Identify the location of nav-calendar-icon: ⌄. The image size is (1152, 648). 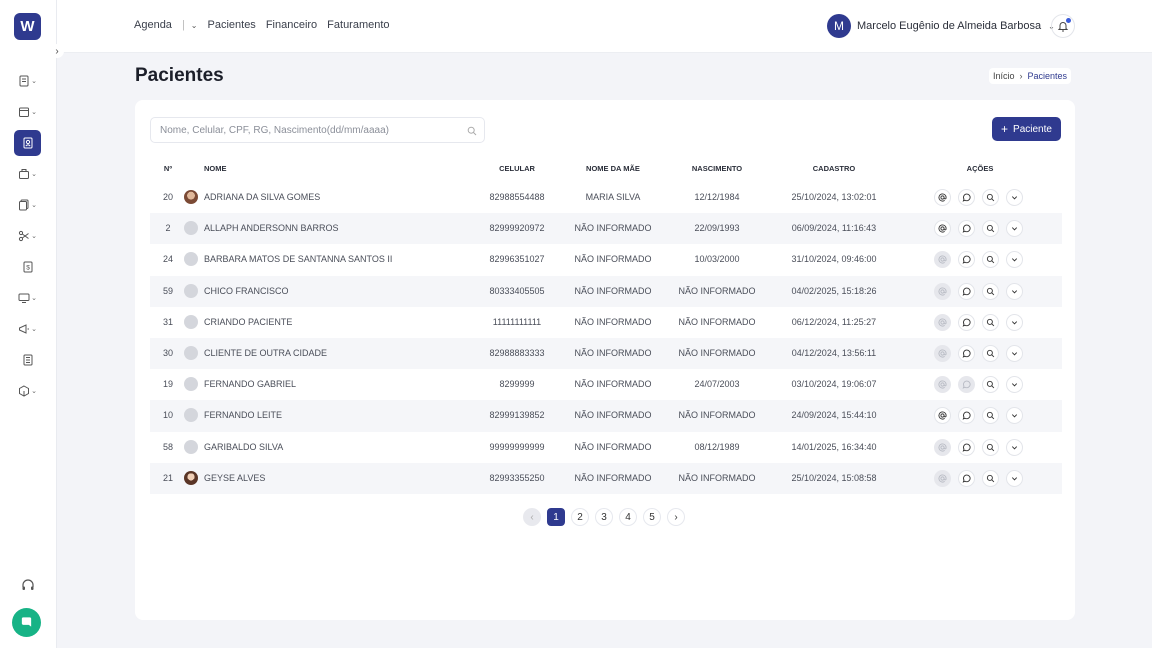
(27, 112).